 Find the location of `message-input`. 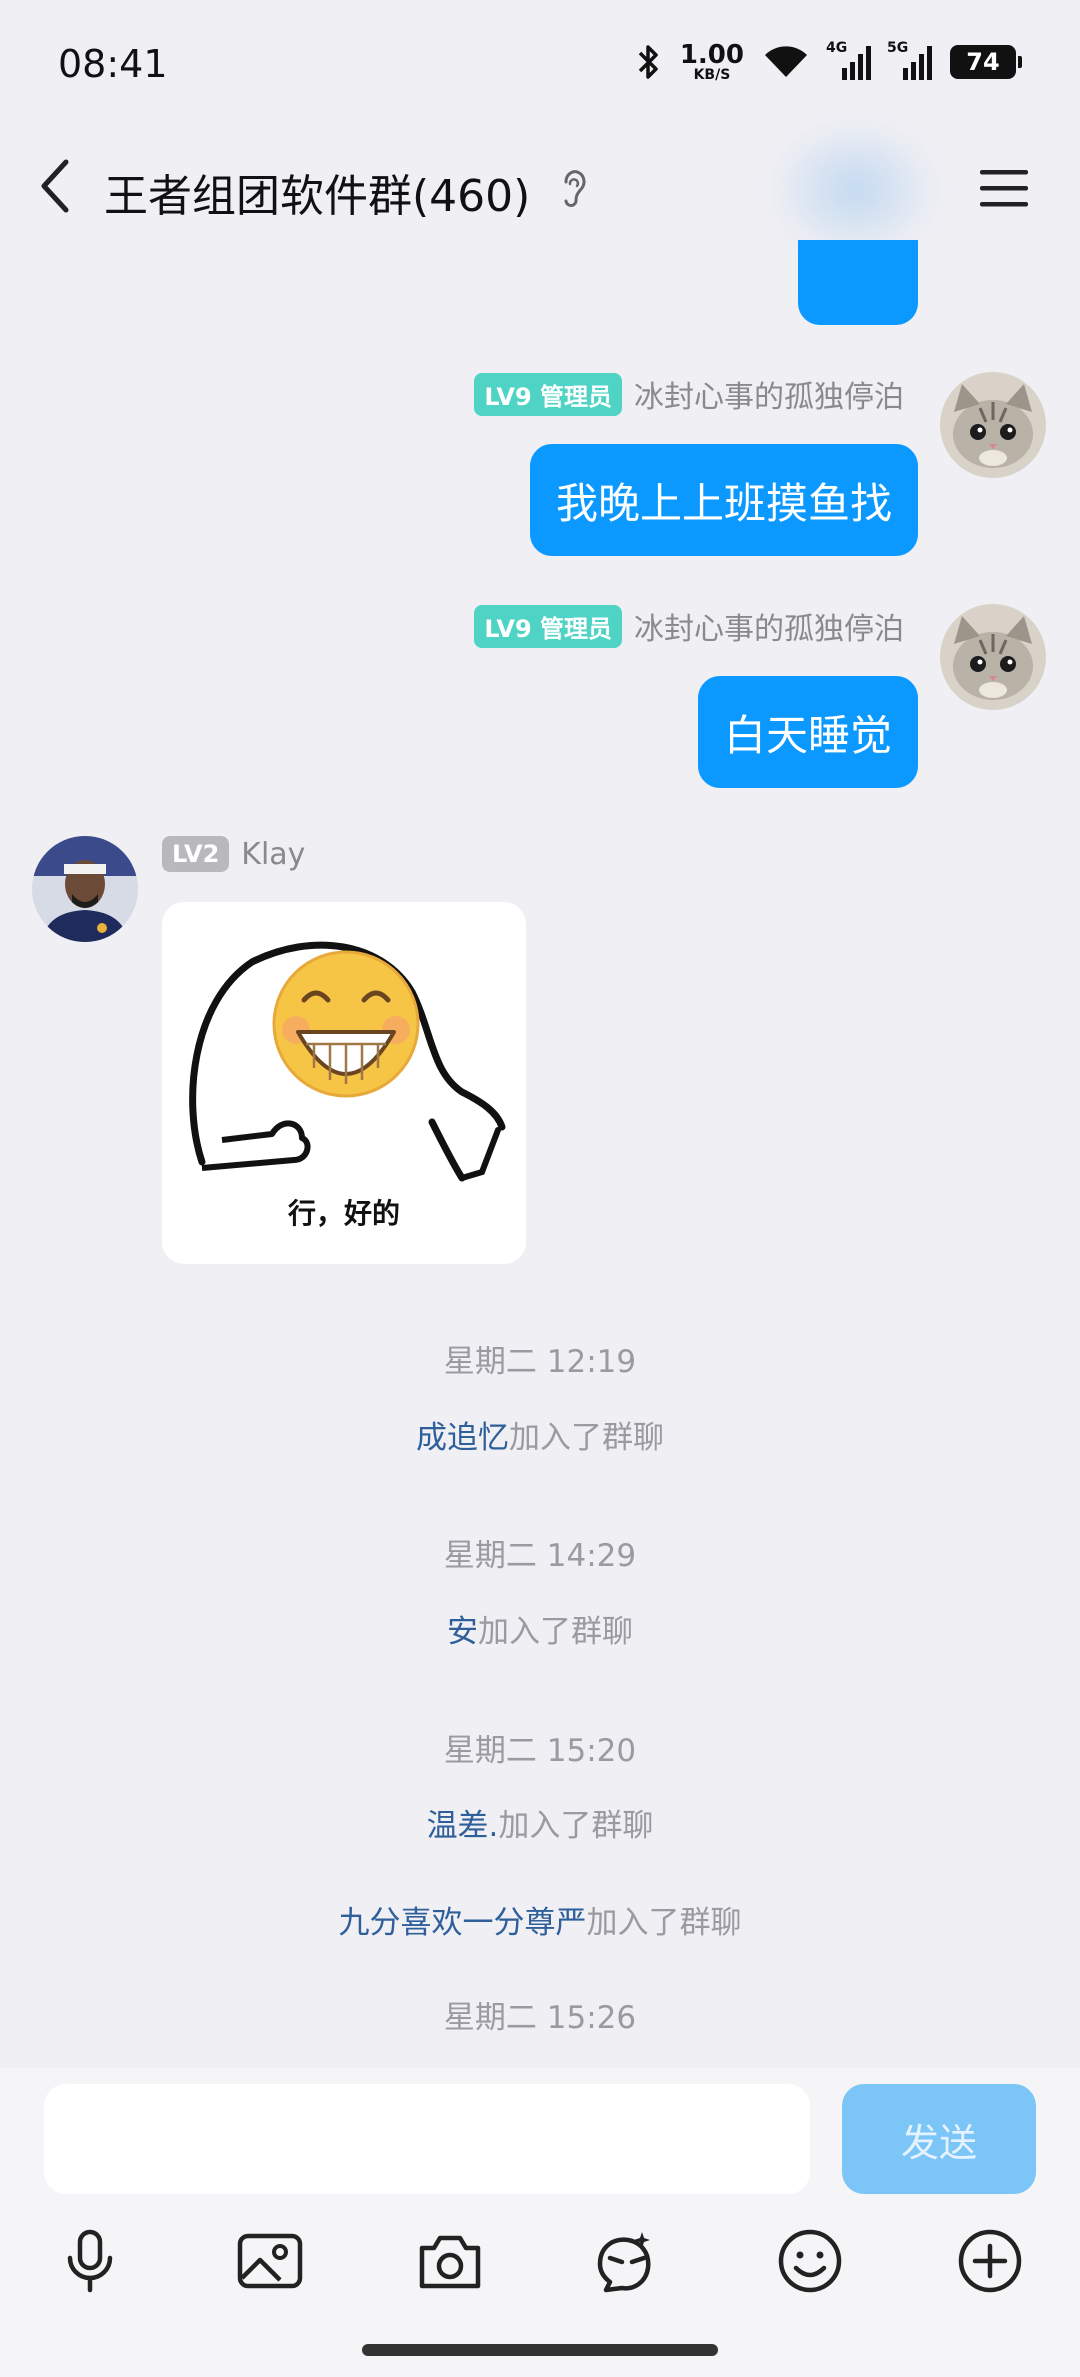

message-input is located at coordinates (427, 2139).